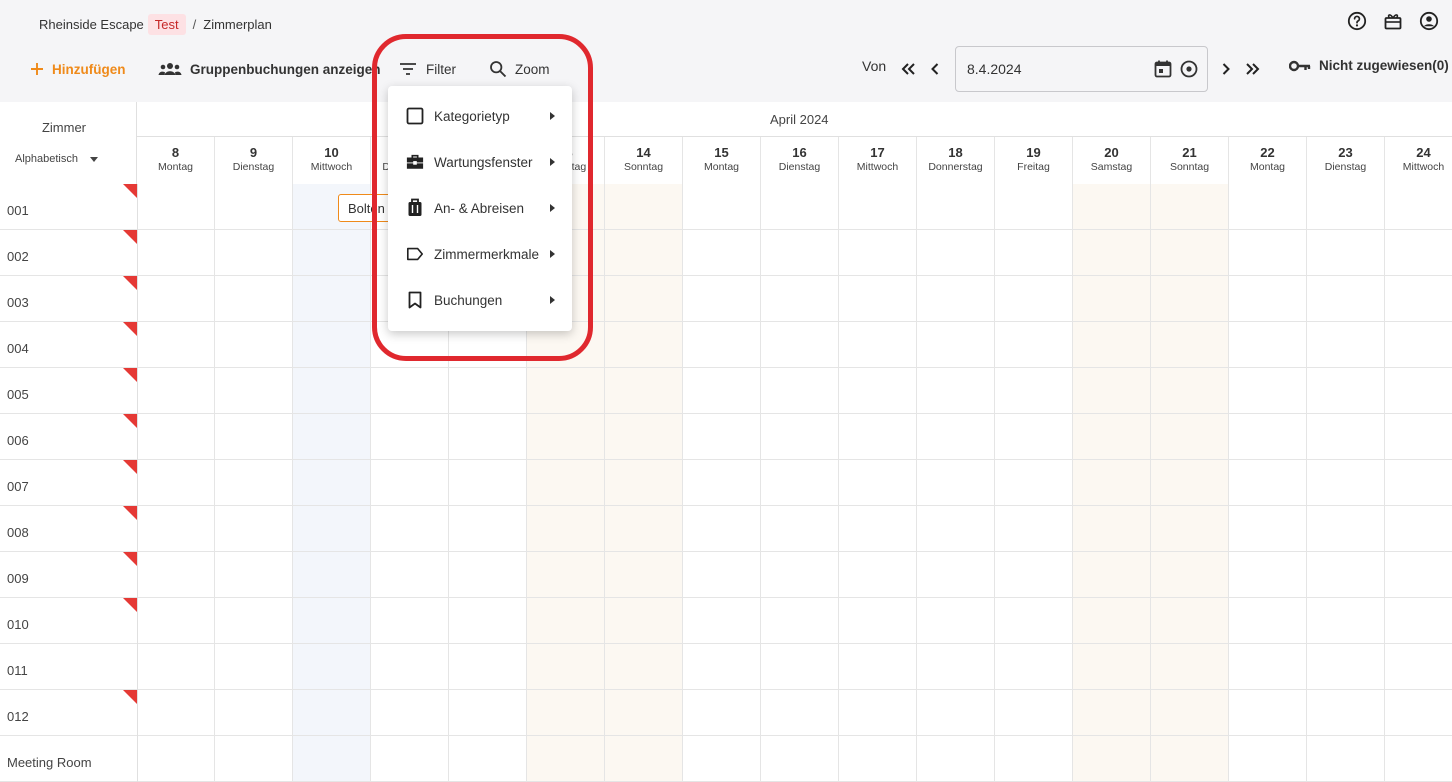 This screenshot has height=782, width=1452. Describe the element at coordinates (908, 69) in the screenshot. I see `chevron-double-left-icon` at that location.